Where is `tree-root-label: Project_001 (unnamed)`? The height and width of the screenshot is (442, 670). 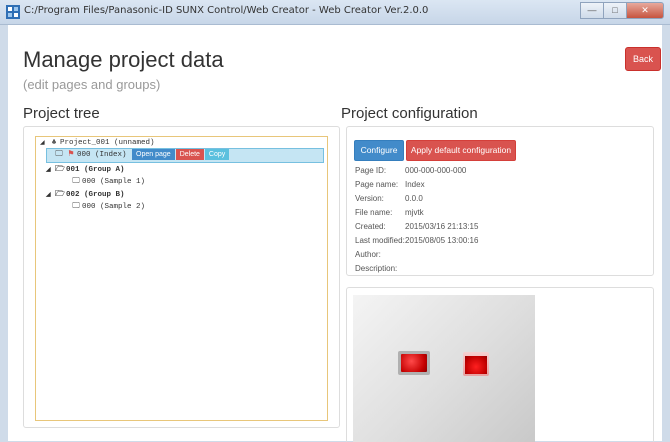
tree-root-label: Project_001 (unnamed) is located at coordinates (107, 143).